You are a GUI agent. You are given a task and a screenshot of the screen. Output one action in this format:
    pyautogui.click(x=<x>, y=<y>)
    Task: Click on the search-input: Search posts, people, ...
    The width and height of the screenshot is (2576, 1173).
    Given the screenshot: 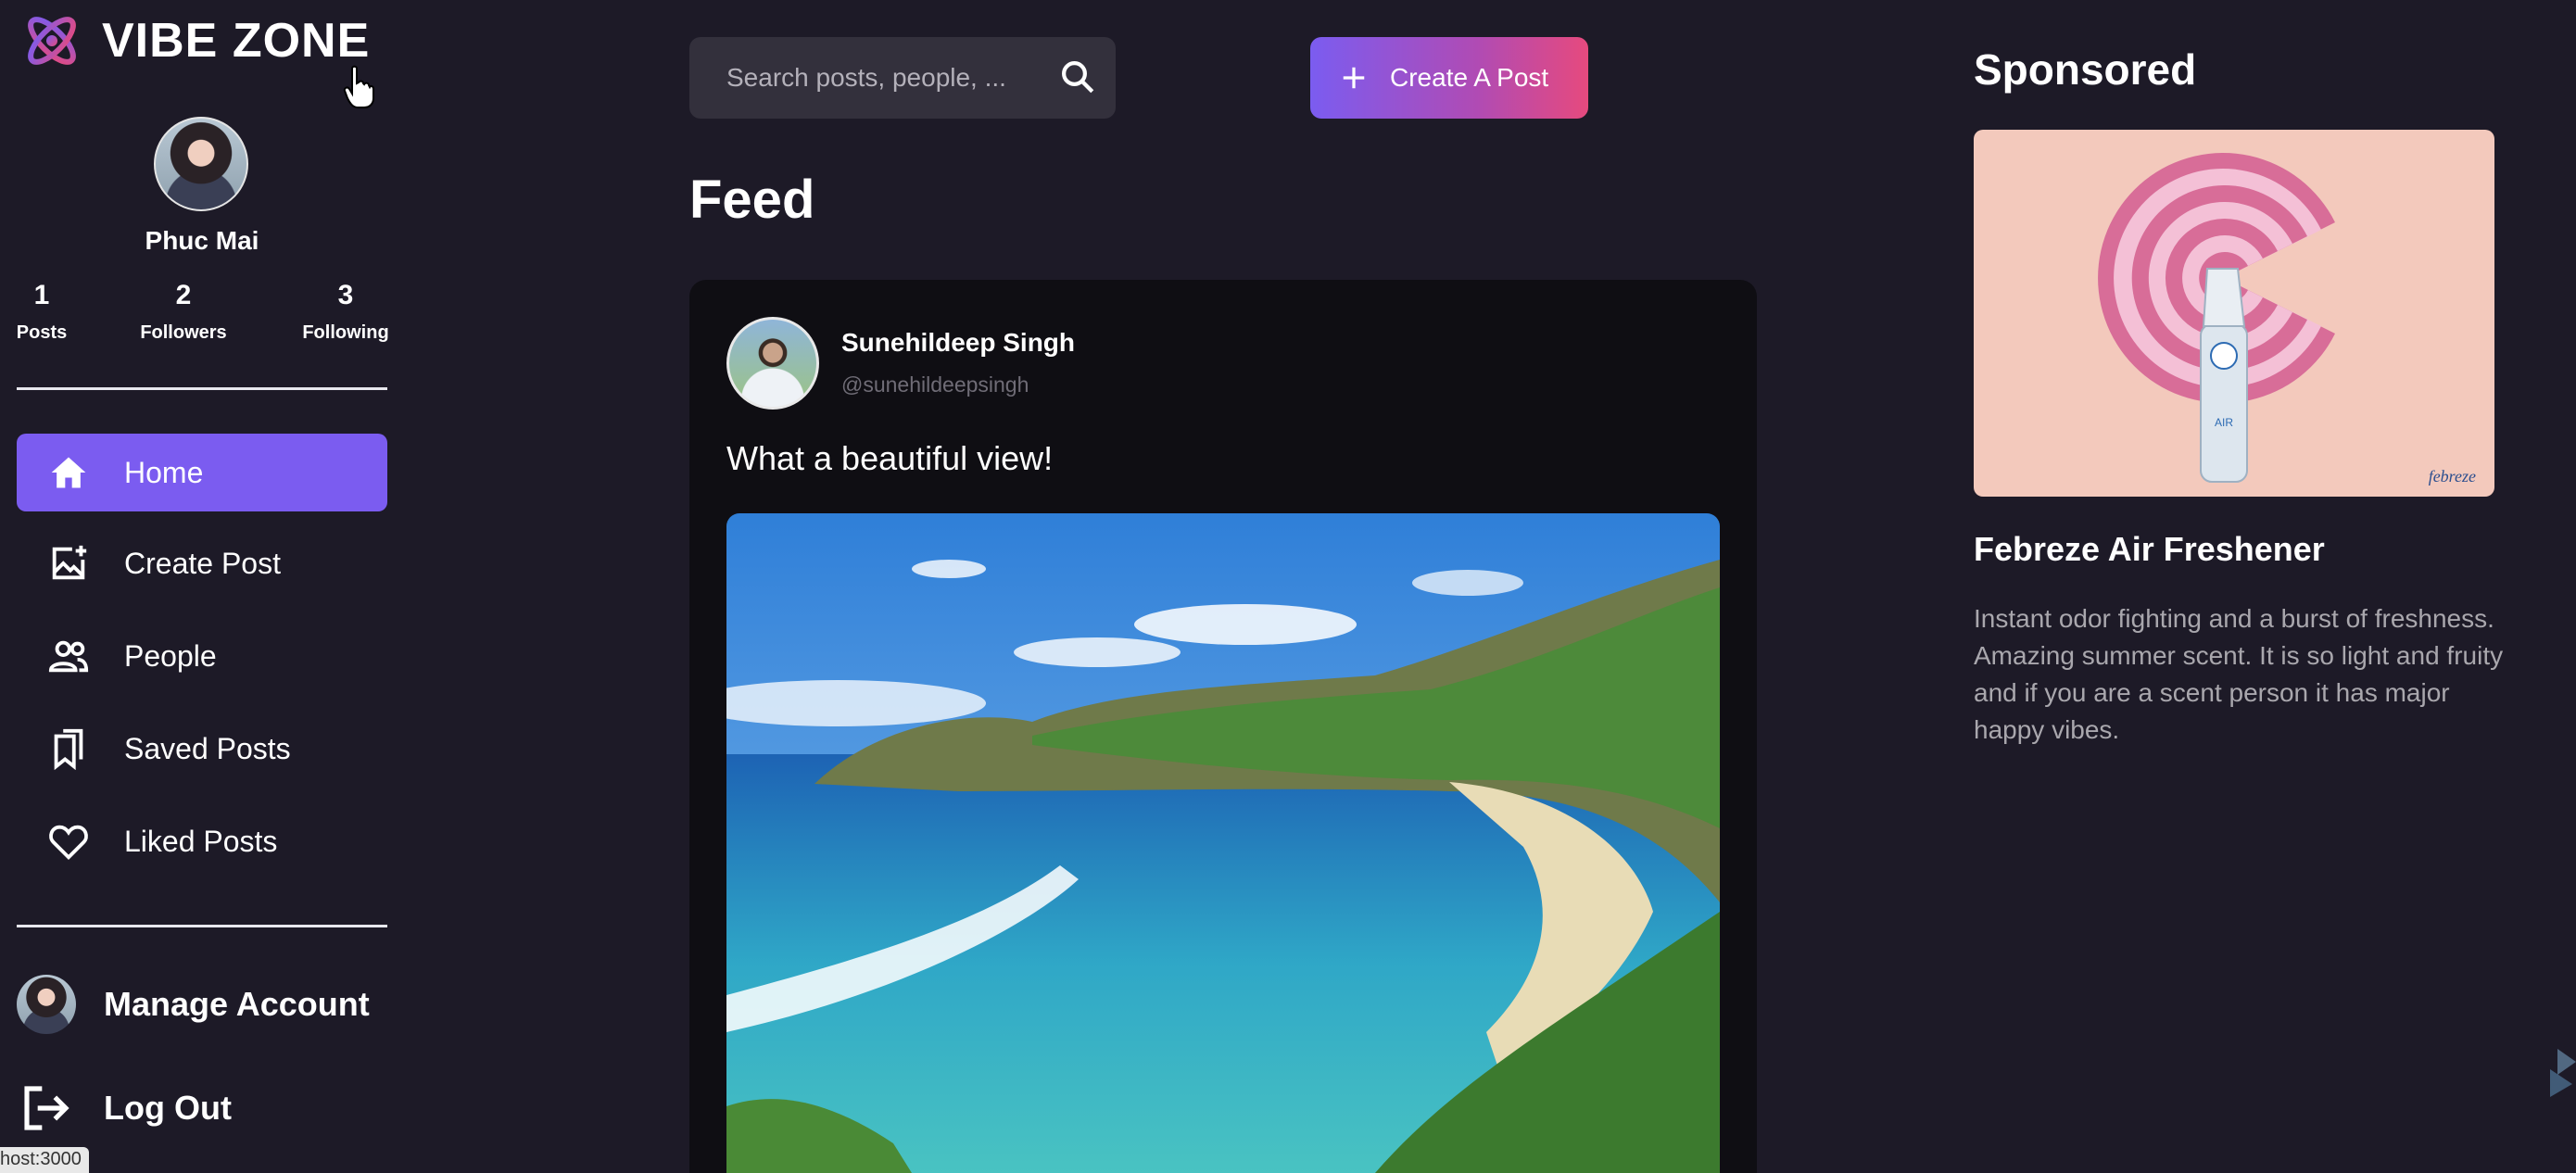 What is the action you would take?
    pyautogui.click(x=902, y=78)
    